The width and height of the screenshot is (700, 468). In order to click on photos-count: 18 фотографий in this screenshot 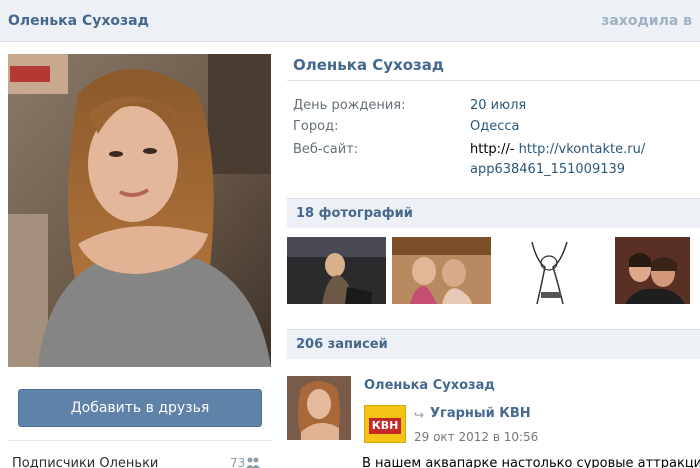, I will do `click(354, 213)`.